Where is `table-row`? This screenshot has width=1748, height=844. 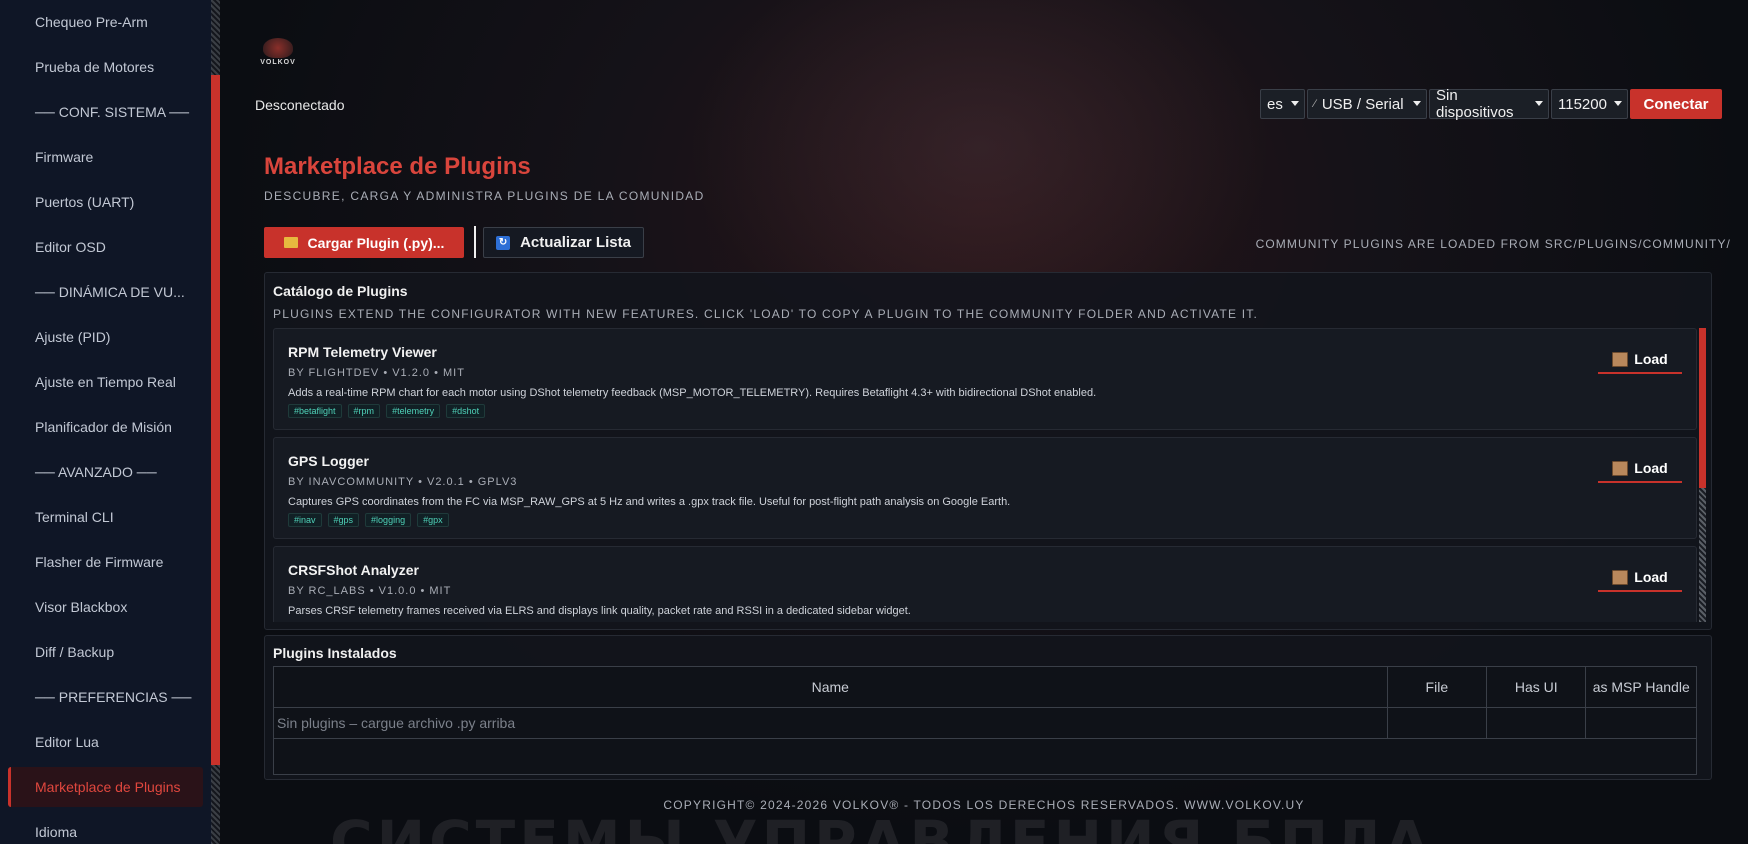
table-row is located at coordinates (985, 756).